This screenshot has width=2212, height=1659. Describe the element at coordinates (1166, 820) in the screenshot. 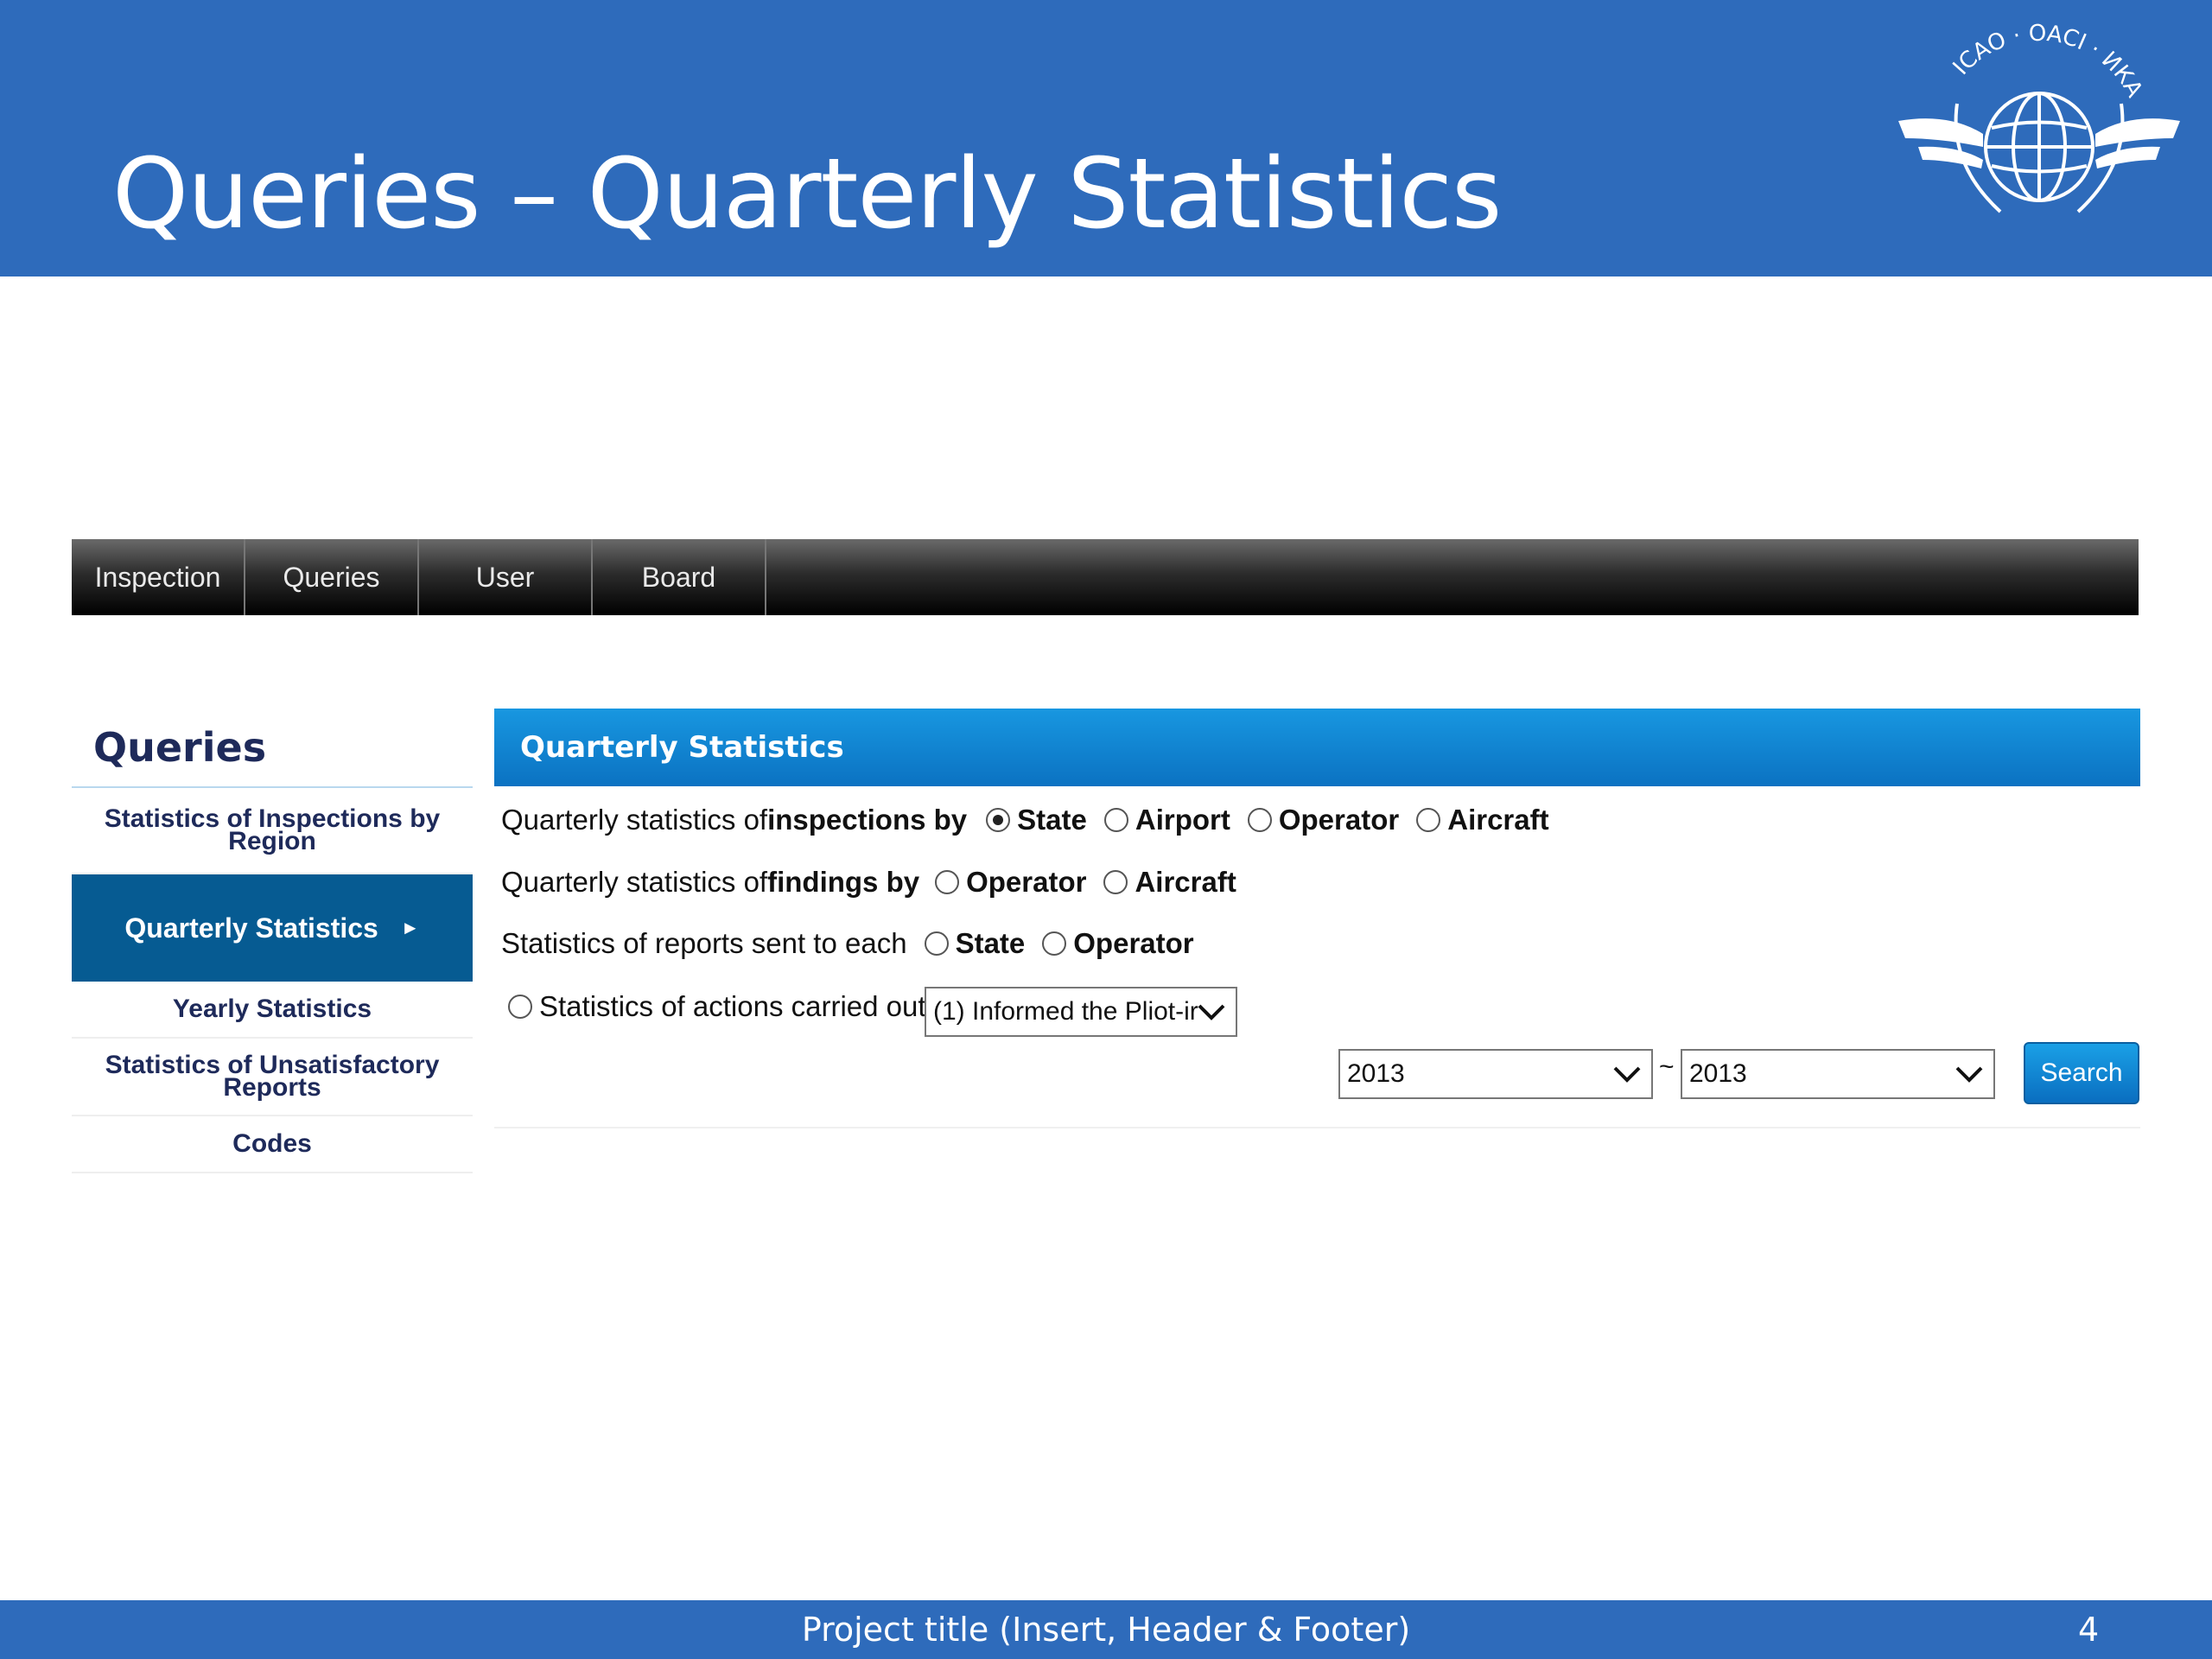

I see `radio-inspections-airport: Airport` at that location.